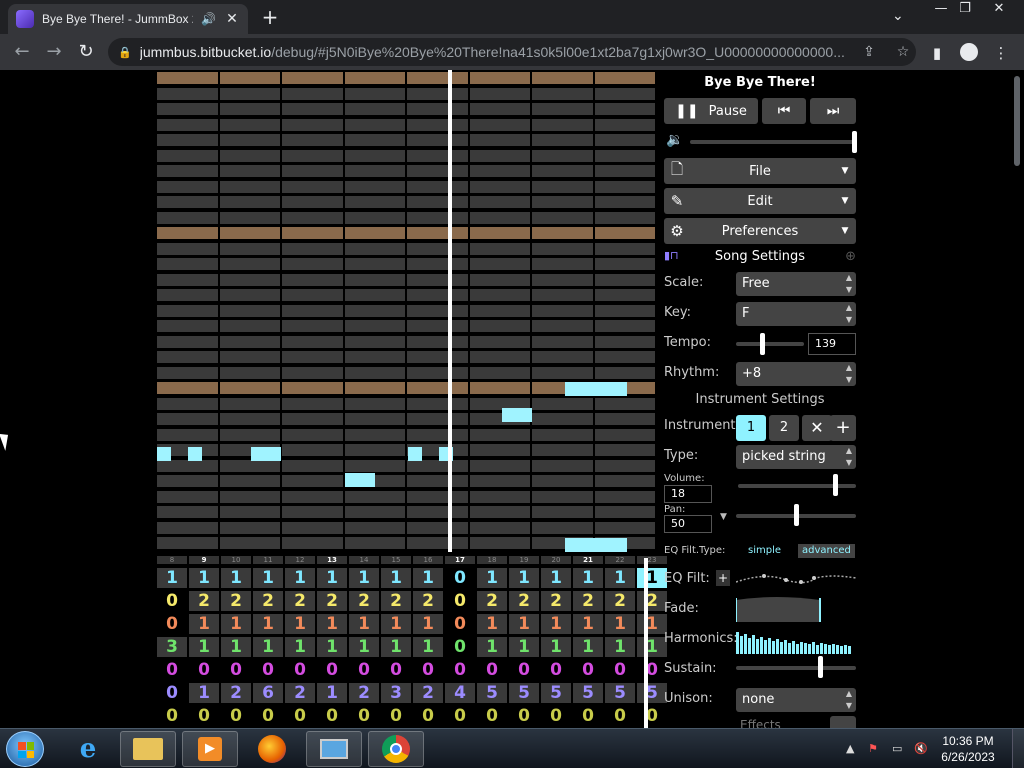  I want to click on pan-slider-handle, so click(796, 515).